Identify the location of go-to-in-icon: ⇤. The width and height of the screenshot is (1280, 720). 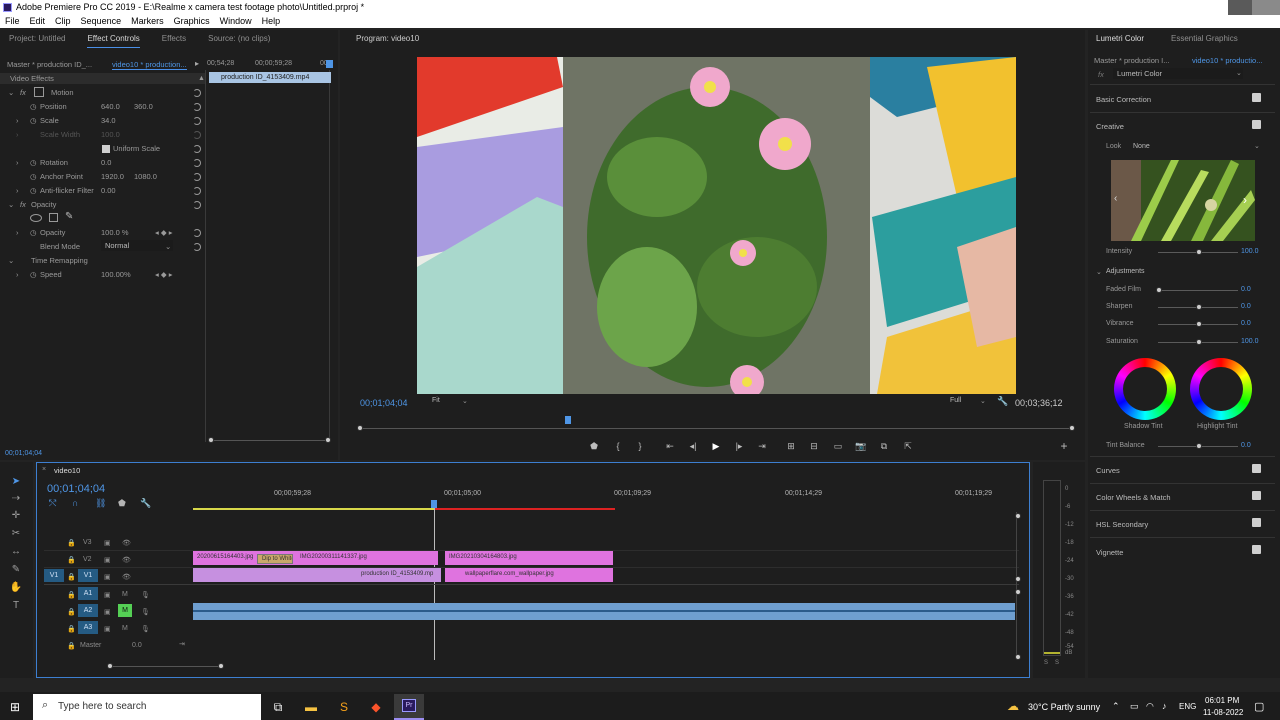
(670, 446).